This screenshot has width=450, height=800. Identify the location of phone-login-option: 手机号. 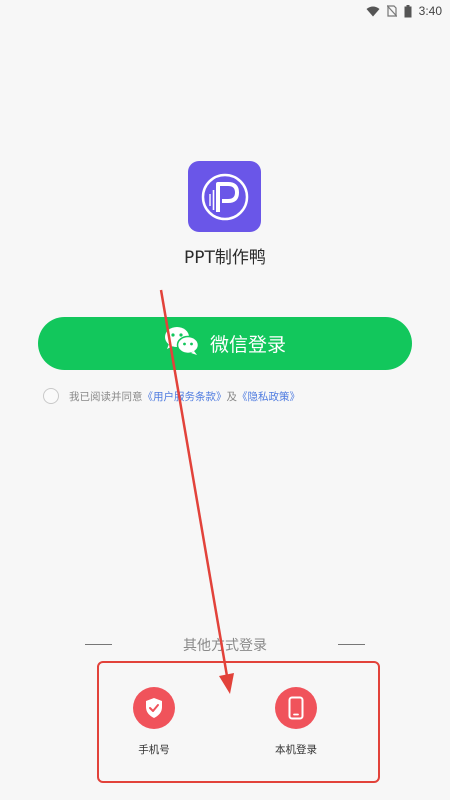
(154, 722).